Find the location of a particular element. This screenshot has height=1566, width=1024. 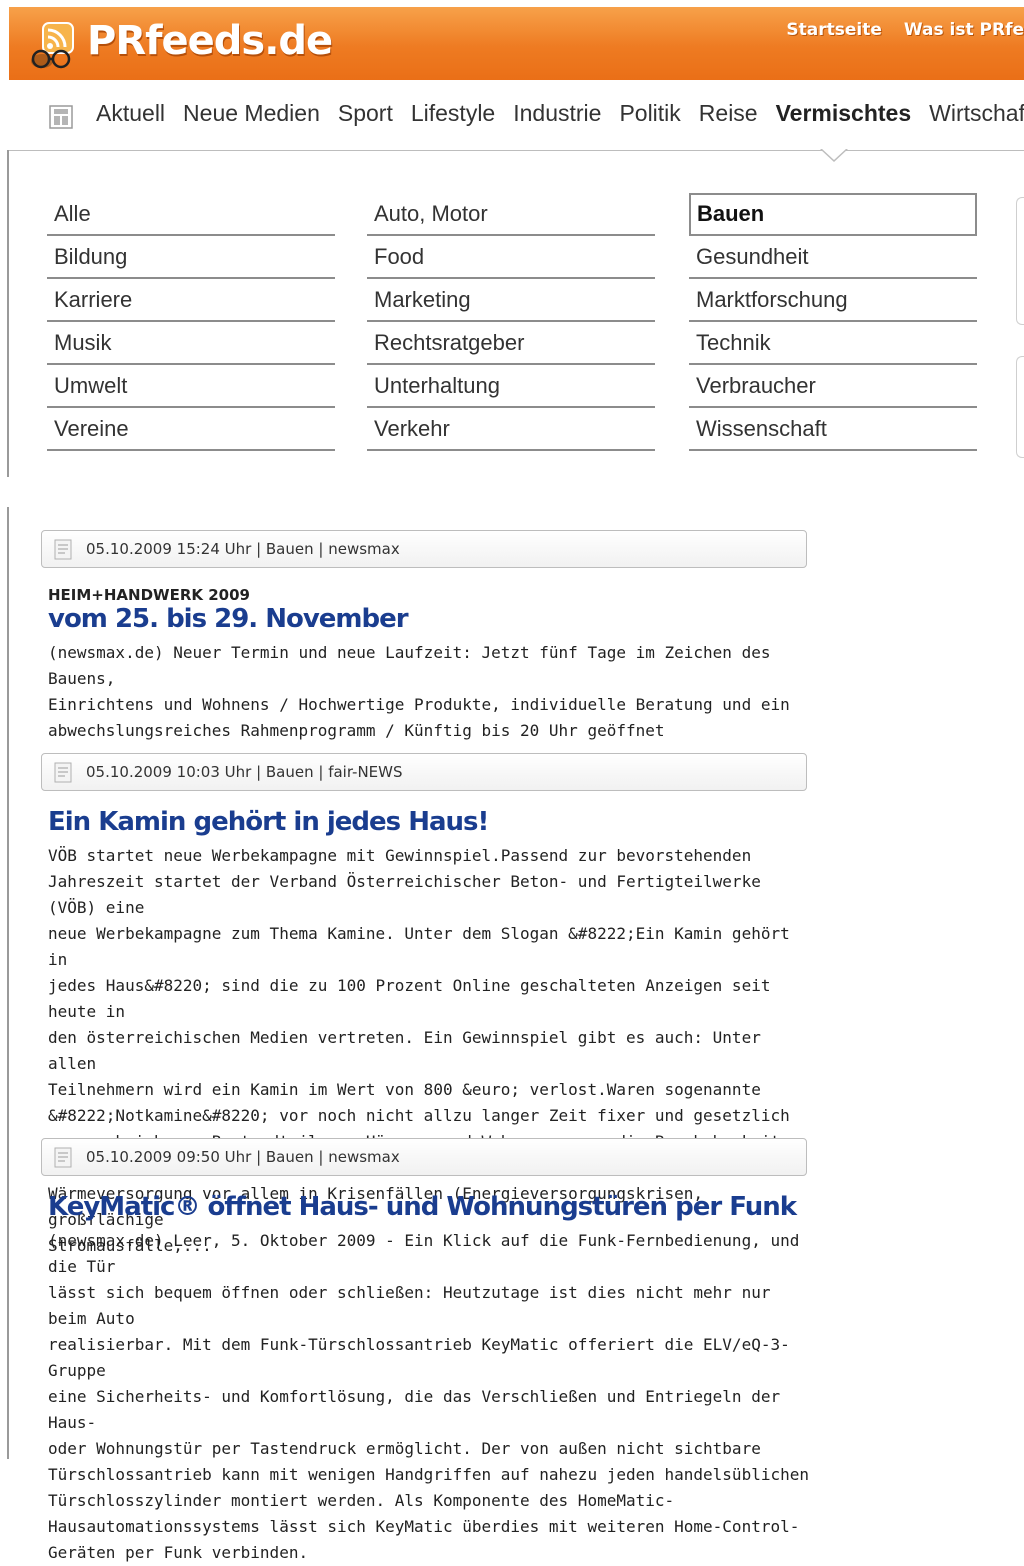

nav-item-sport: Sport is located at coordinates (365, 113).